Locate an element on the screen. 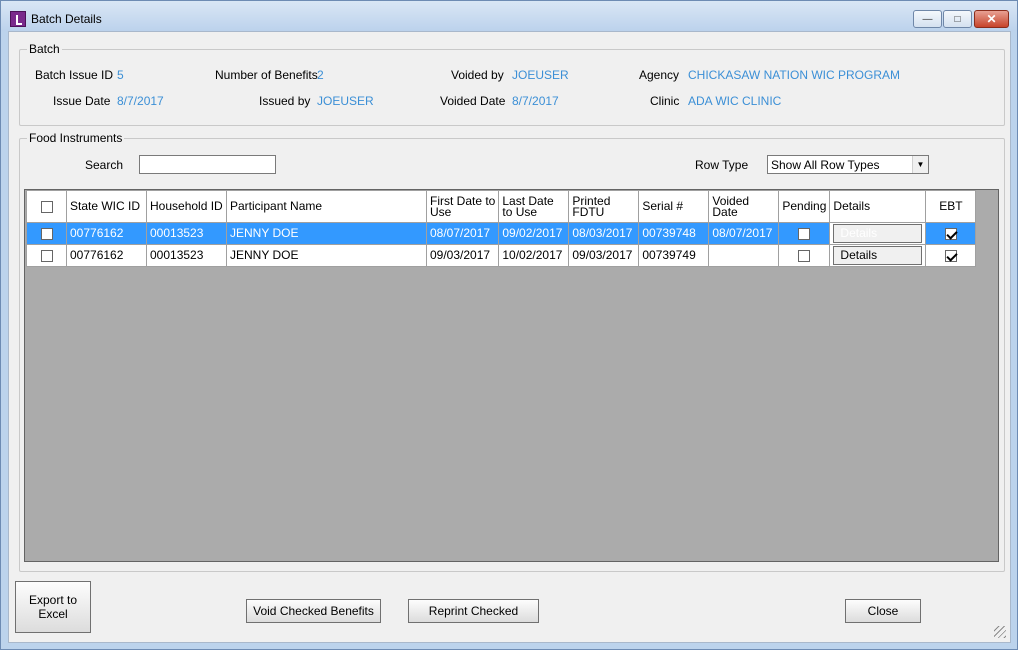  number-of-benefits-label: Number of Benefits is located at coordinates (266, 75).